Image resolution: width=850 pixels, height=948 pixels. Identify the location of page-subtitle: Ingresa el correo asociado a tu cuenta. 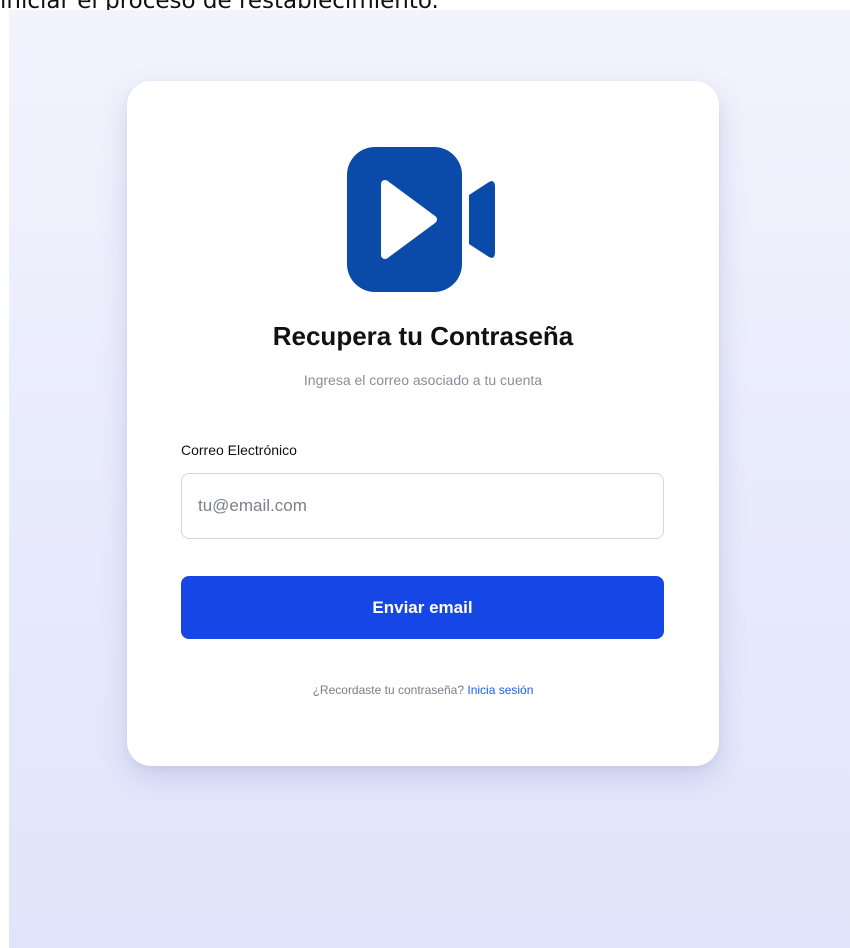
(423, 380).